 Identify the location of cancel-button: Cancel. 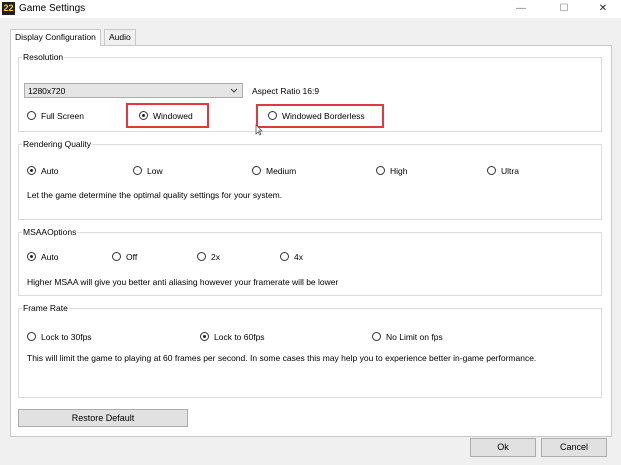
(574, 447).